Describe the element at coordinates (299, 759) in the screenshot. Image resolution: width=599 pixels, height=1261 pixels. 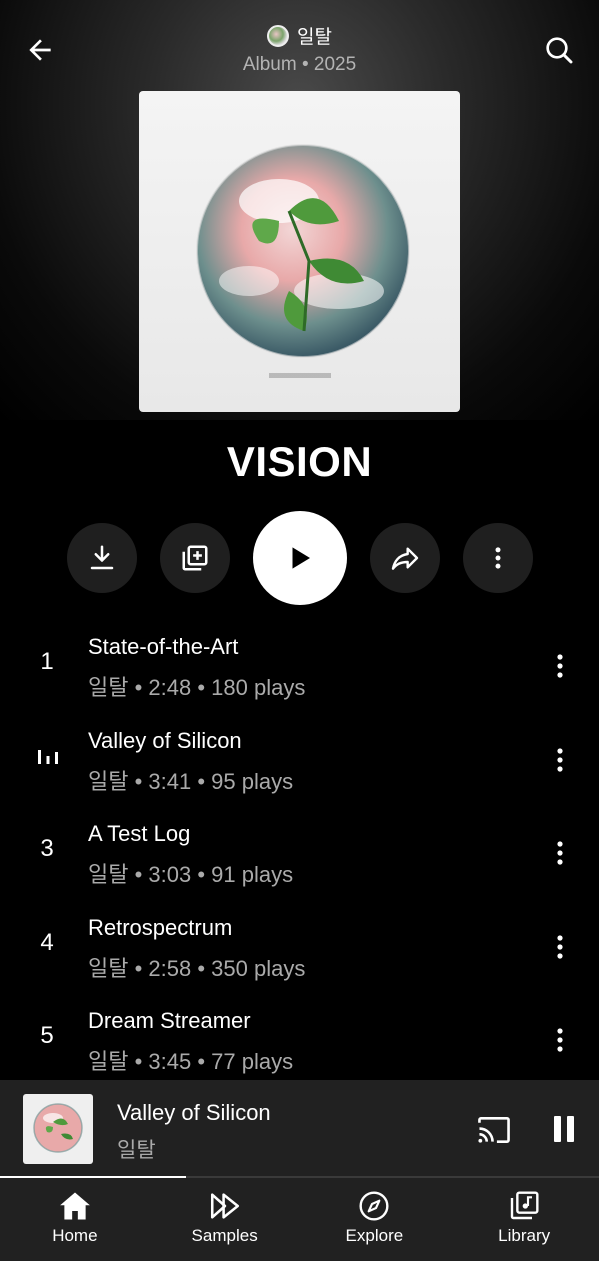
I see `track-row-playing: Valley of Silicon 일탈 • 3:41 • 95 plays` at that location.